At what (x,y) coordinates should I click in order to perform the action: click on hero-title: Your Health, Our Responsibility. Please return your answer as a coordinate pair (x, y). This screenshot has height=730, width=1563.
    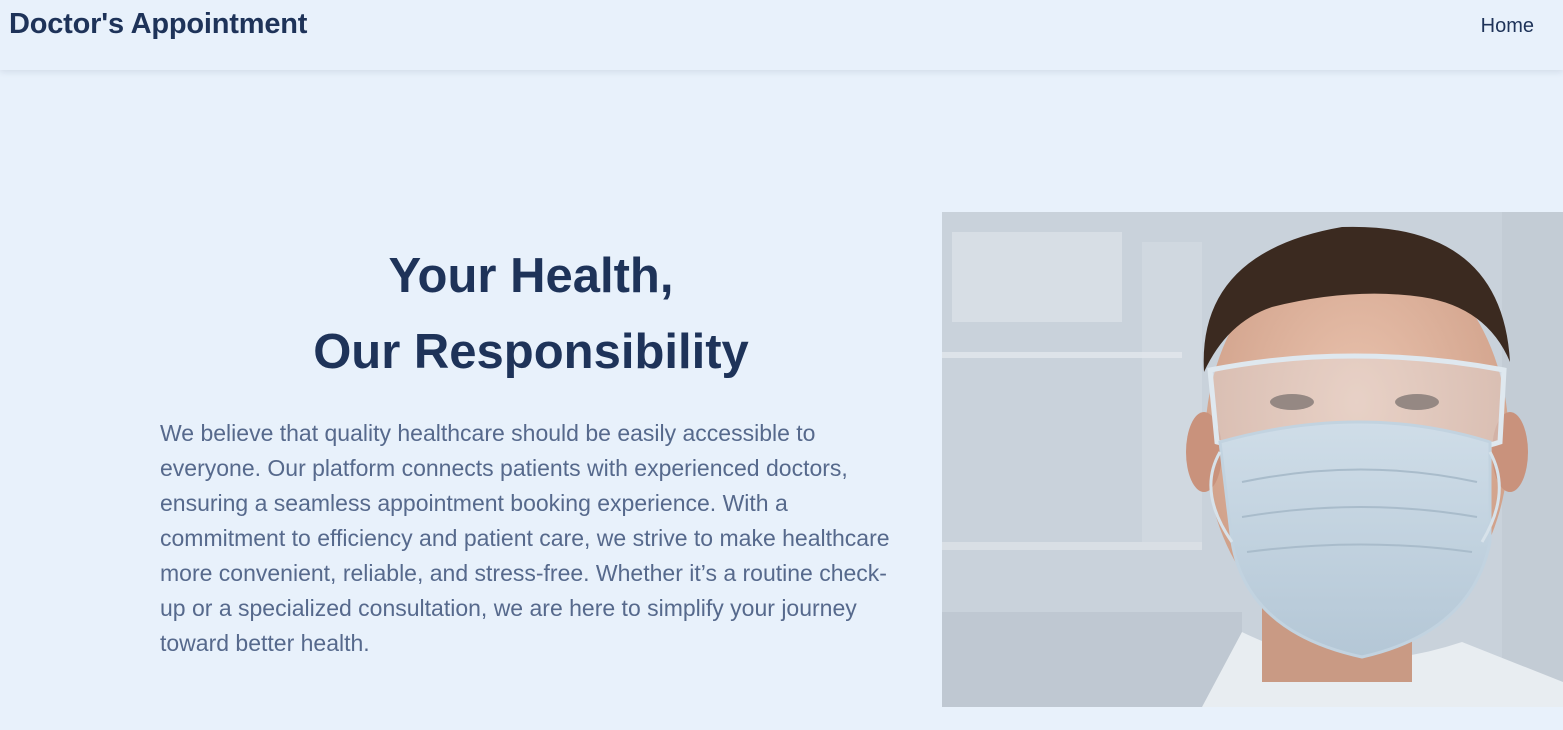
    Looking at the image, I should click on (531, 314).